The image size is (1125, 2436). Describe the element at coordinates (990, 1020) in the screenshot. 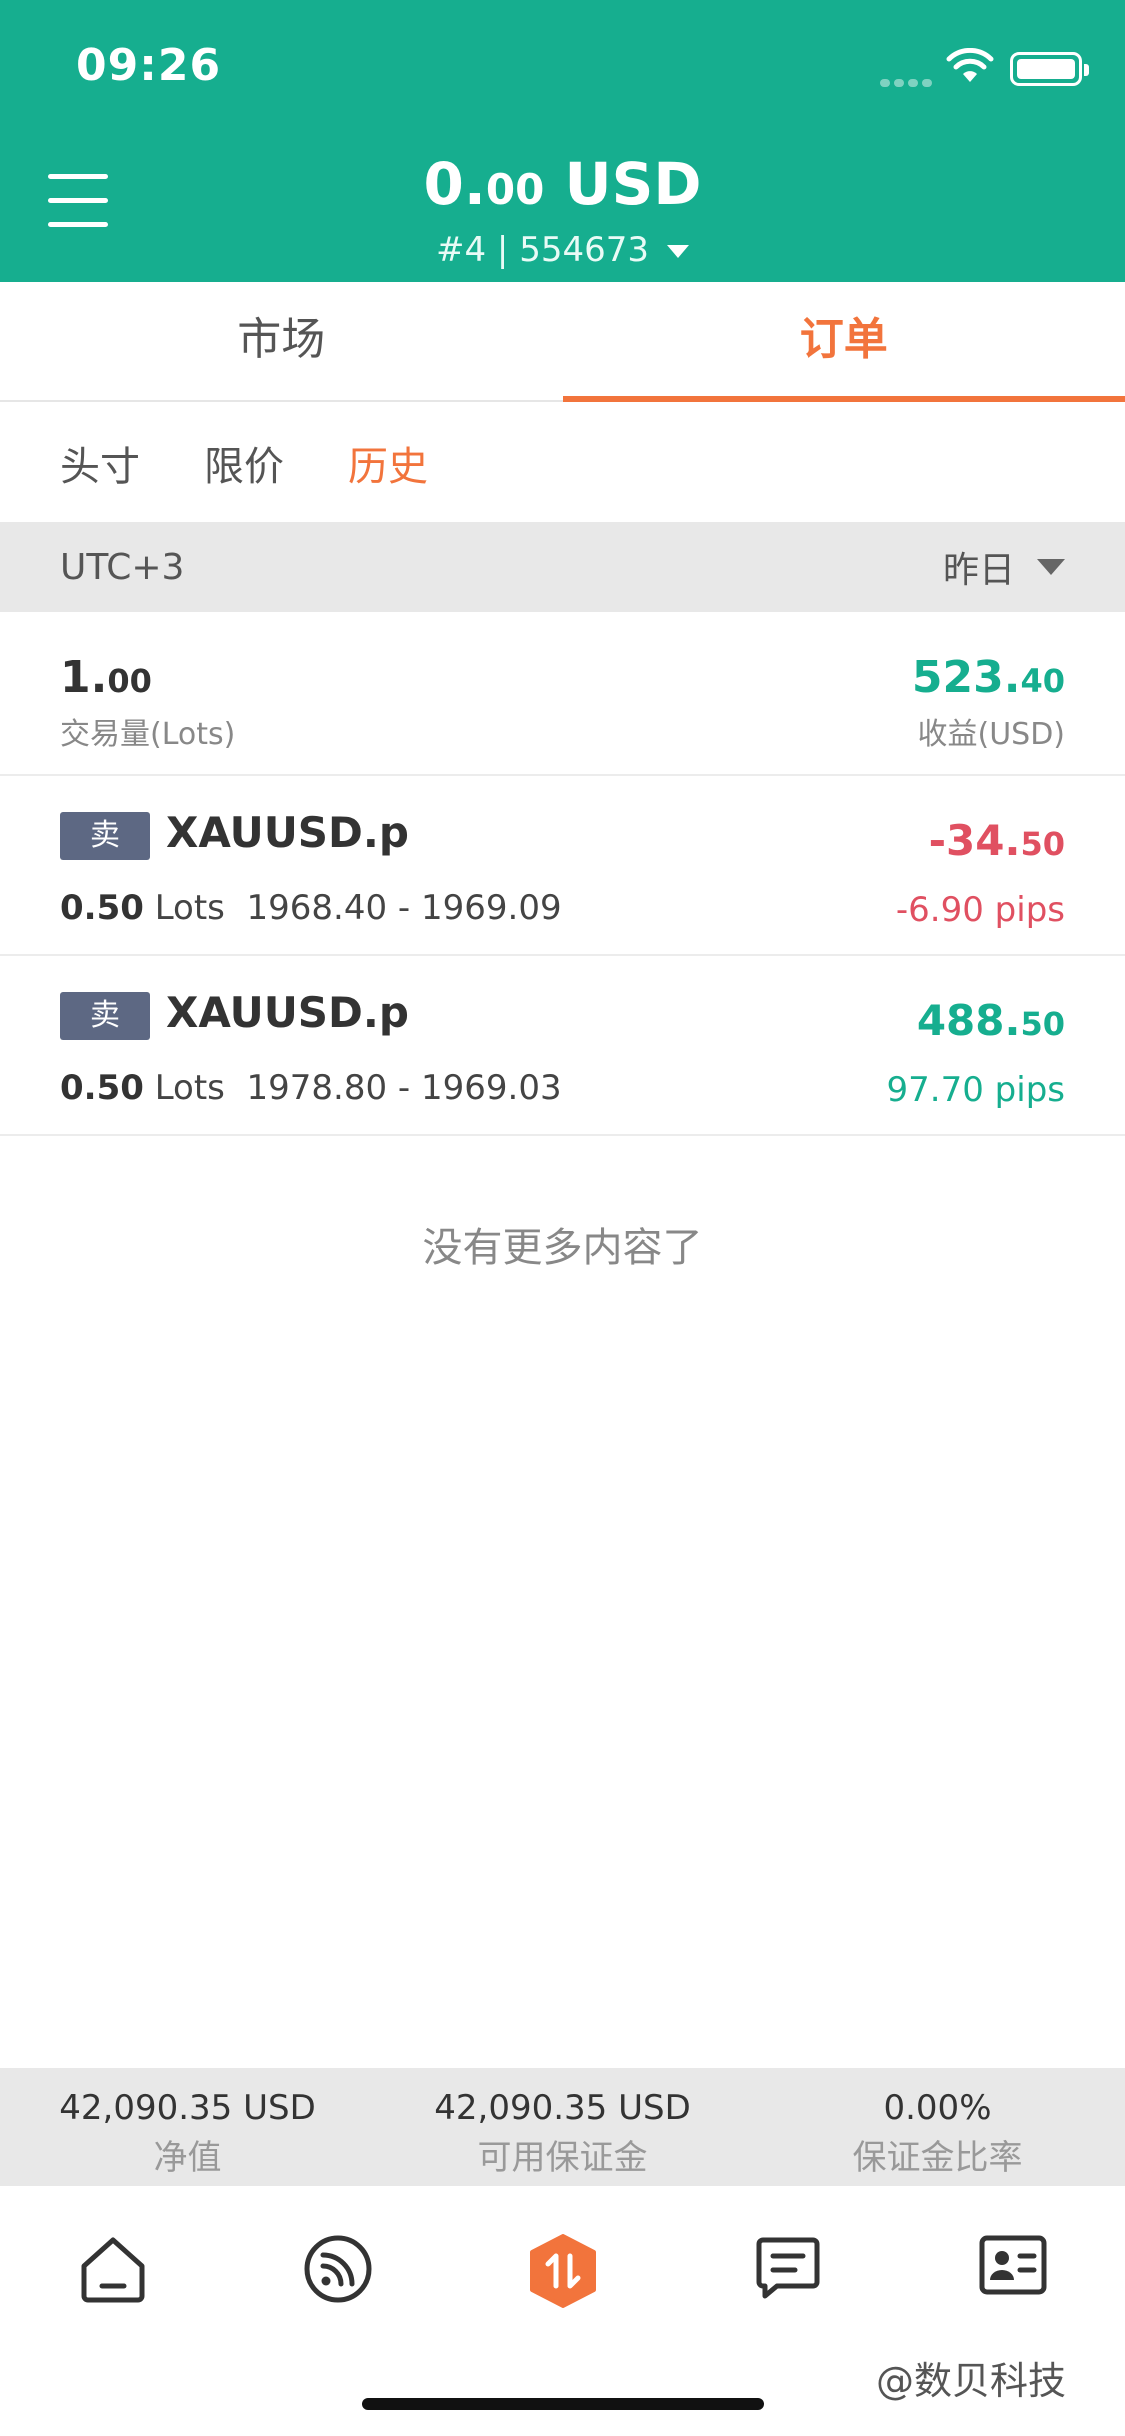

I see `order-profit: 488.50` at that location.